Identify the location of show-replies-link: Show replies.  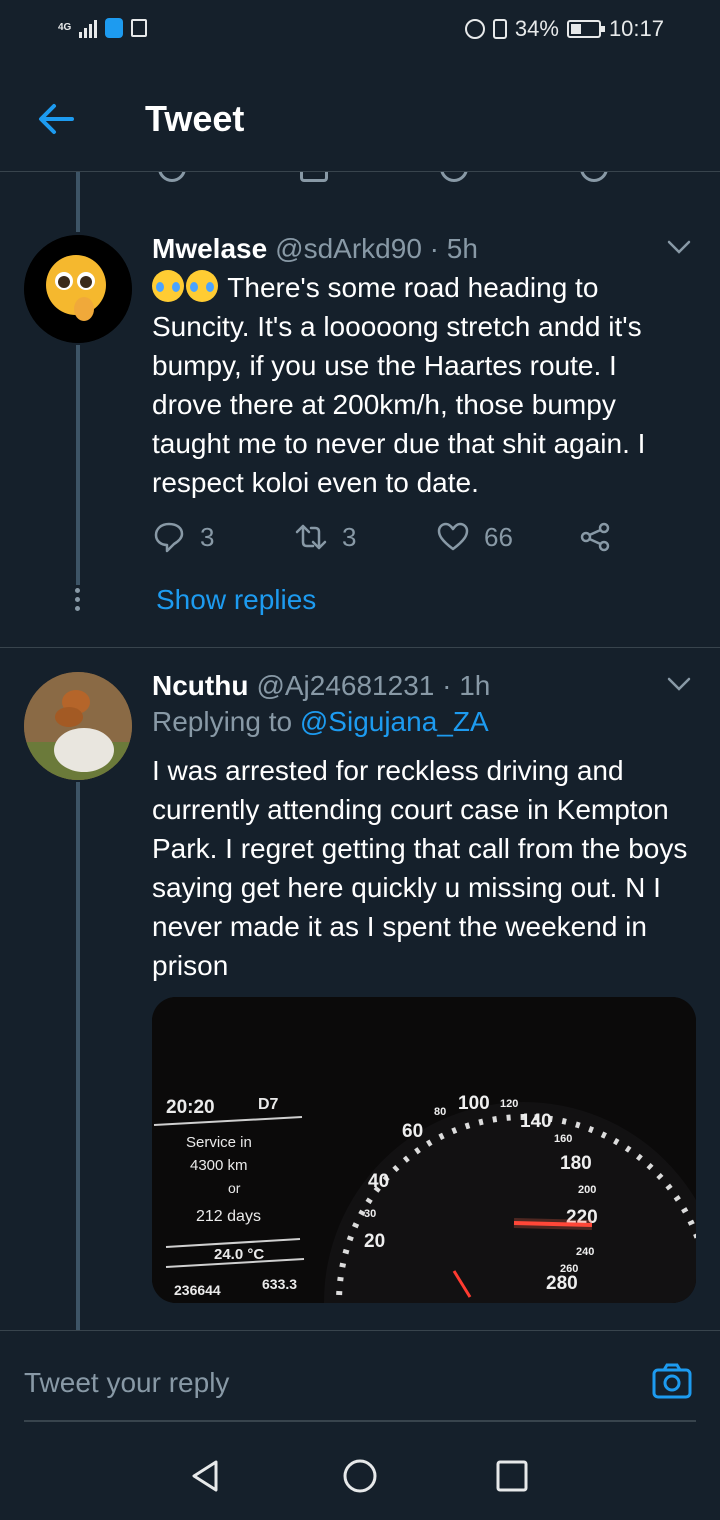
(236, 600).